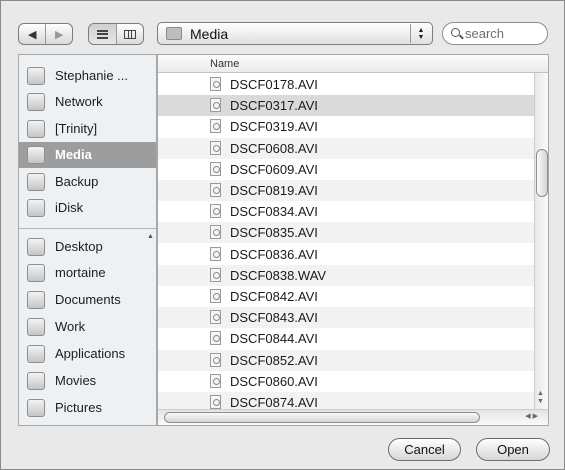 Image resolution: width=565 pixels, height=470 pixels. Describe the element at coordinates (69, 207) in the screenshot. I see `sidebar-item-label: iDisk` at that location.